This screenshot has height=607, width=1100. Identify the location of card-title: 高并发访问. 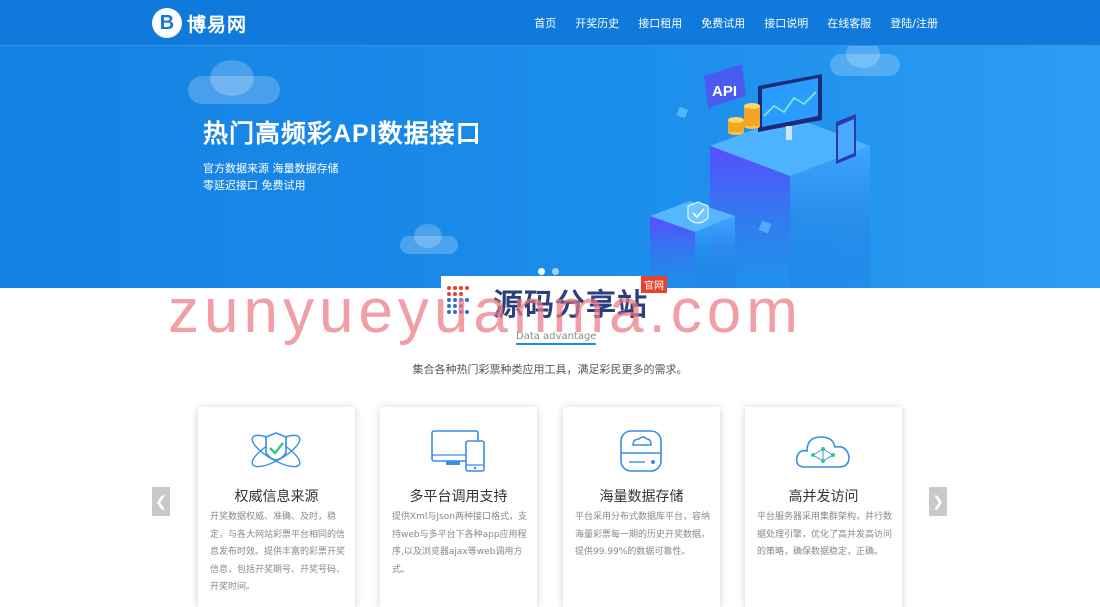
(823, 497).